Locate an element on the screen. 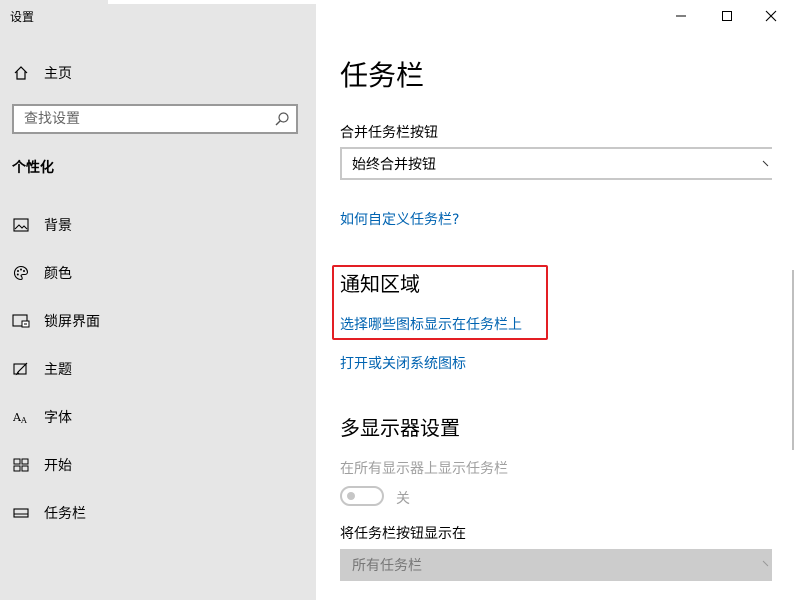 This screenshot has height=600, width=794. palette-icon is located at coordinates (21, 273).